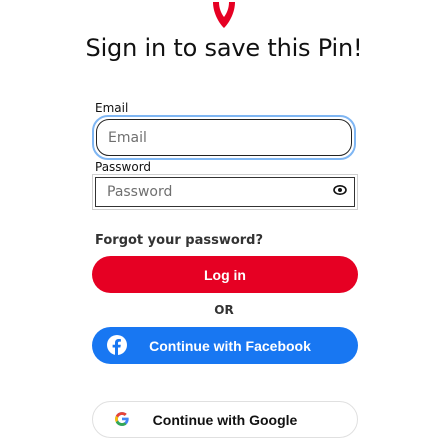  I want to click on or-divider: OR, so click(224, 310).